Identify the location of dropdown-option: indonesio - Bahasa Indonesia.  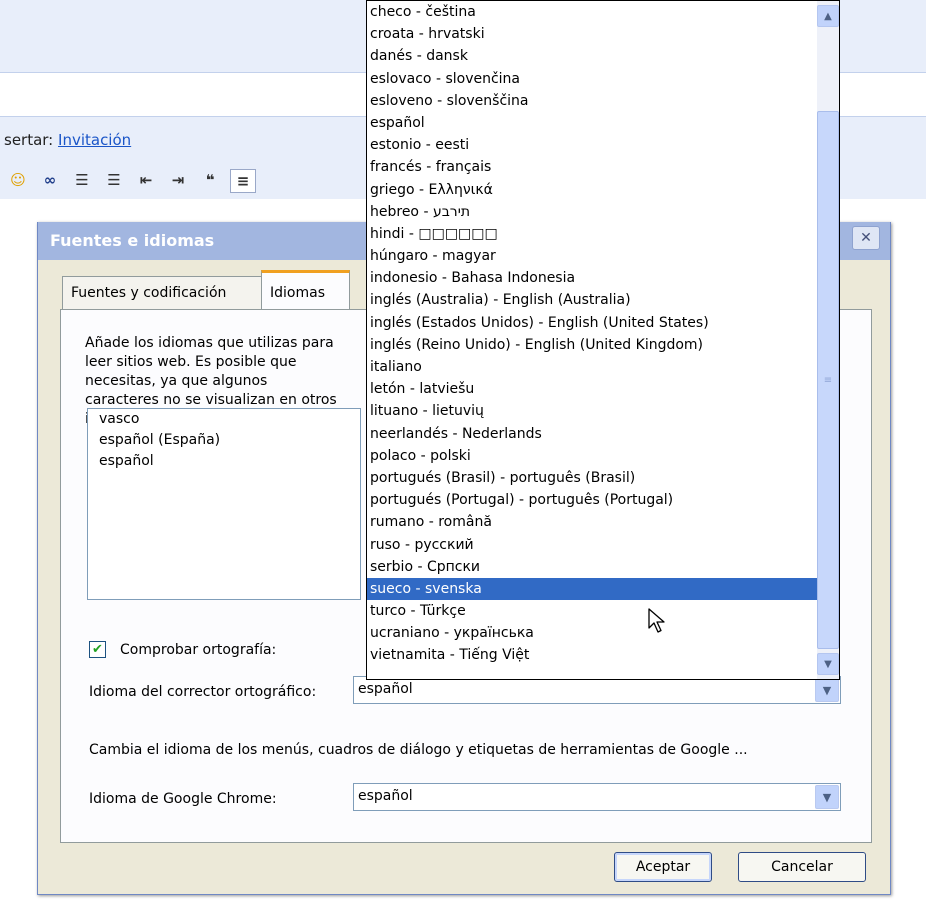
(603, 278).